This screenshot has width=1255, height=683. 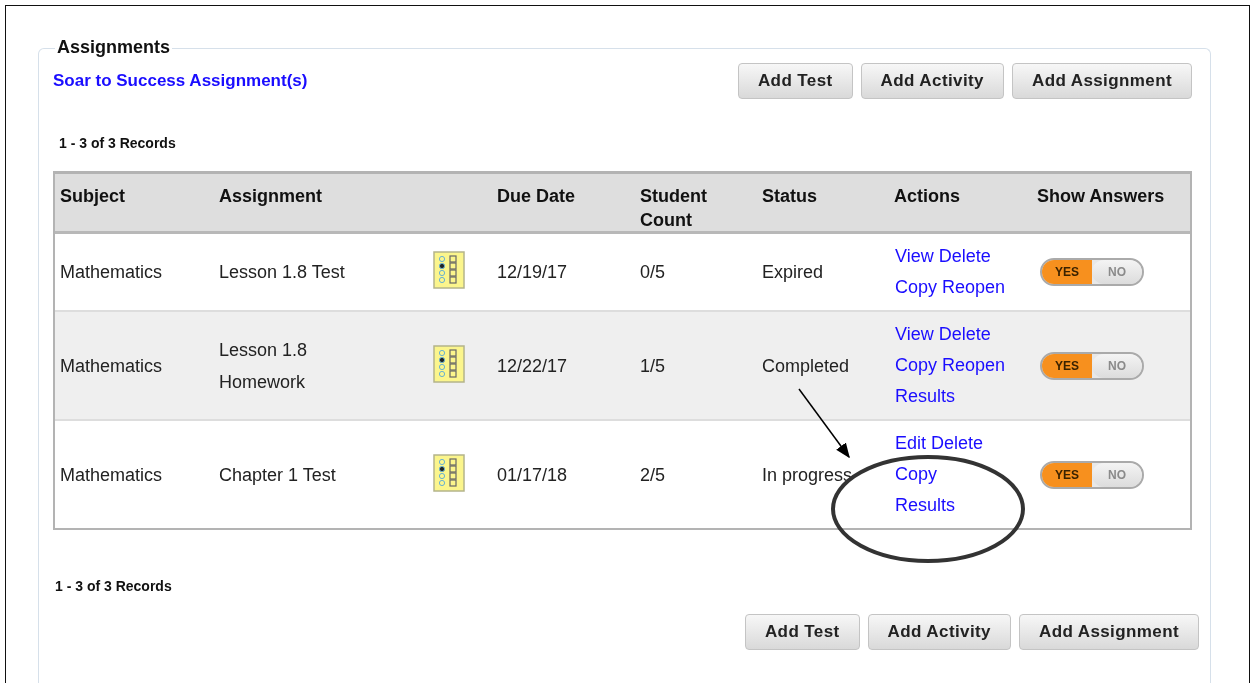 What do you see at coordinates (793, 272) in the screenshot?
I see `status-cell-text: Expired` at bounding box center [793, 272].